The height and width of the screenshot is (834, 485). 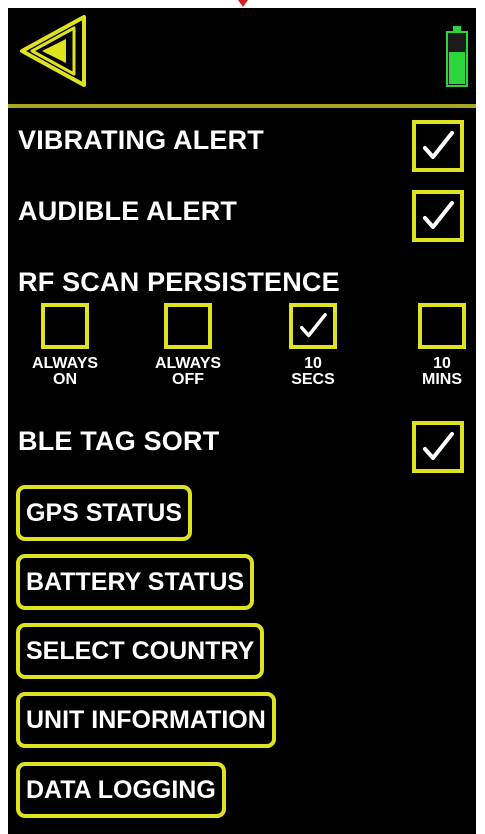 I want to click on top-marker, so click(x=243, y=3).